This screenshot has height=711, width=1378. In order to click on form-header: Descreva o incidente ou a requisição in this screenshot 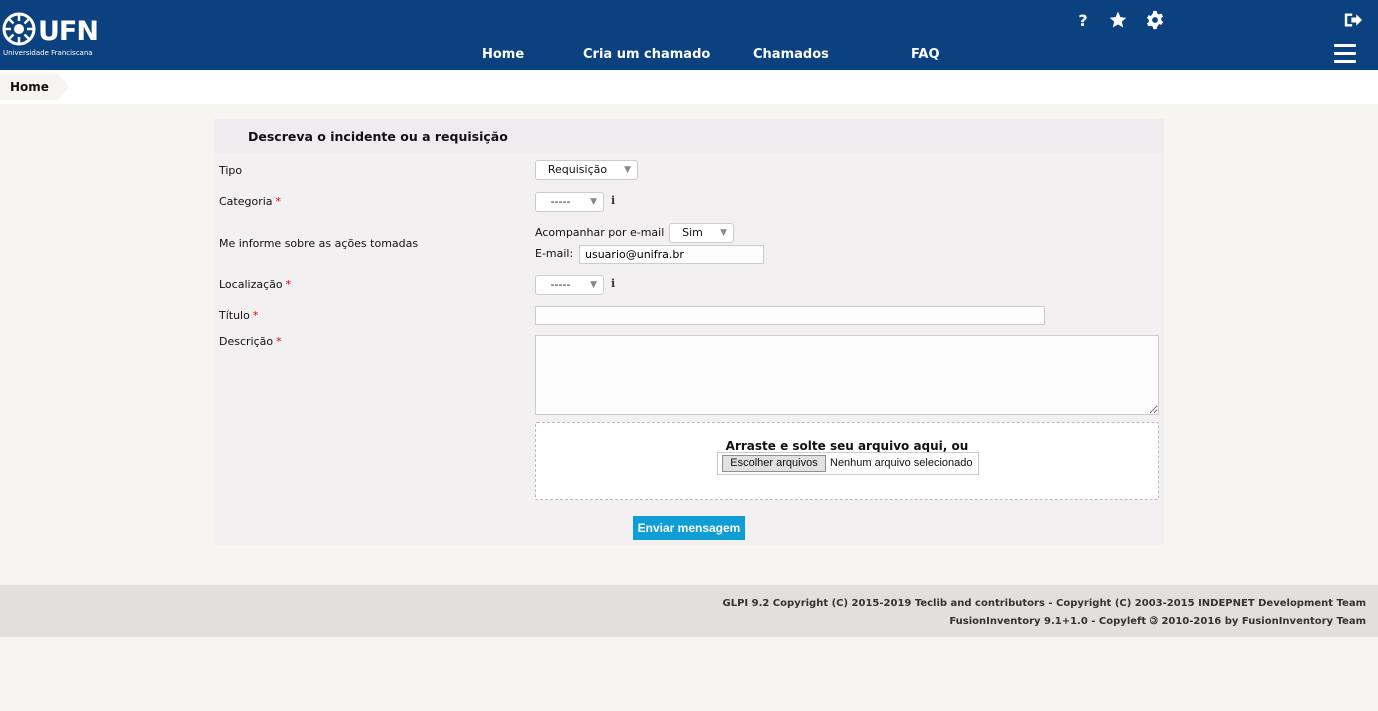, I will do `click(689, 136)`.